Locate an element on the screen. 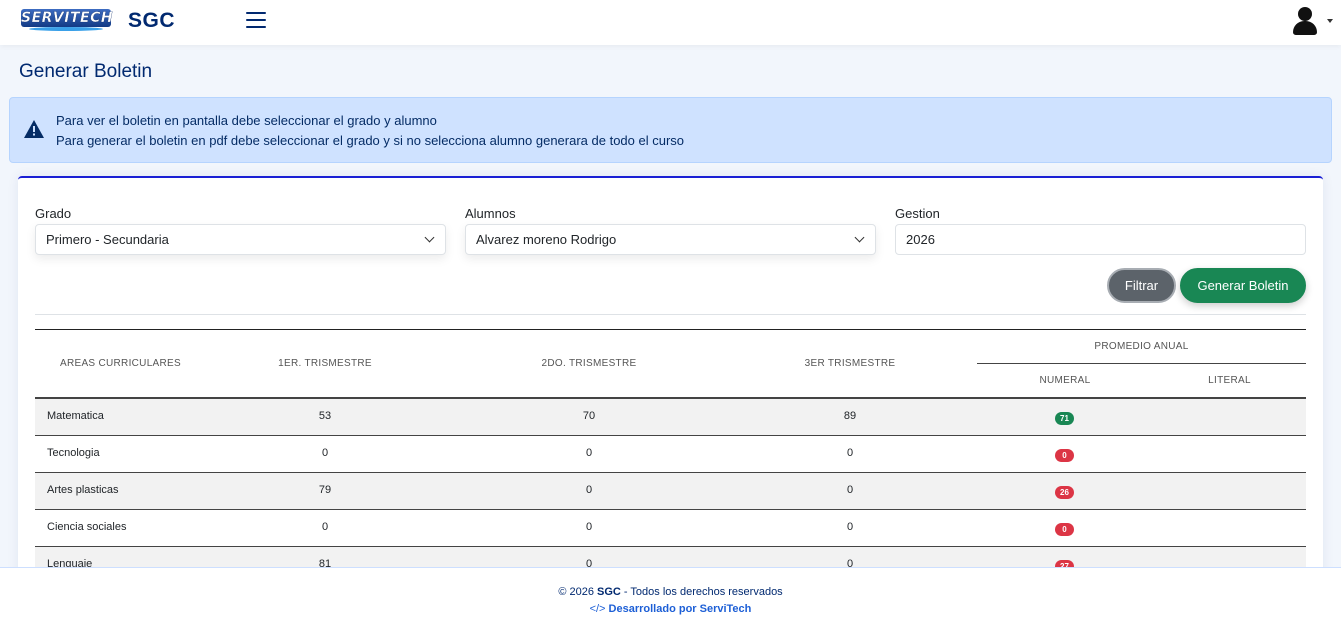  divider is located at coordinates (670, 314).